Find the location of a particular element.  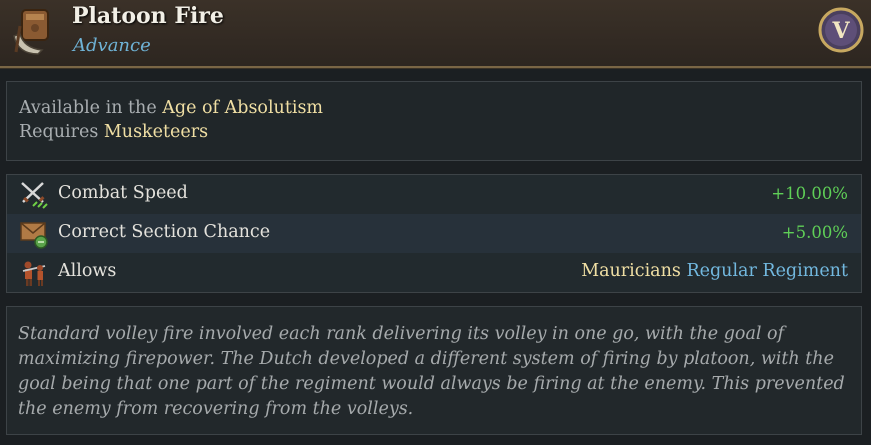

requirement-name: Musketeers is located at coordinates (156, 132).